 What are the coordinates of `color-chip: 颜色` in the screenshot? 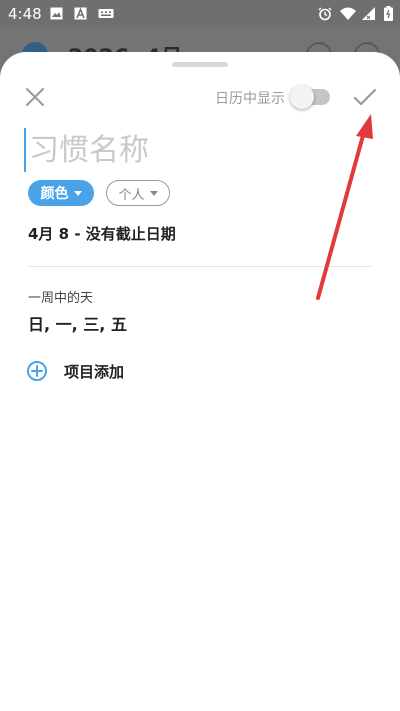 It's located at (61, 193).